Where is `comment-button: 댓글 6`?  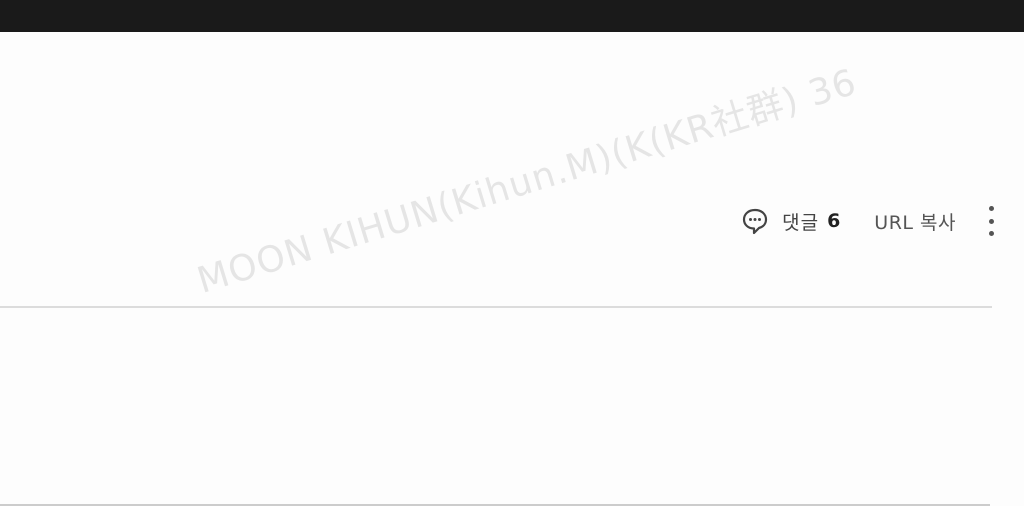
comment-button: 댓글 6 is located at coordinates (790, 221).